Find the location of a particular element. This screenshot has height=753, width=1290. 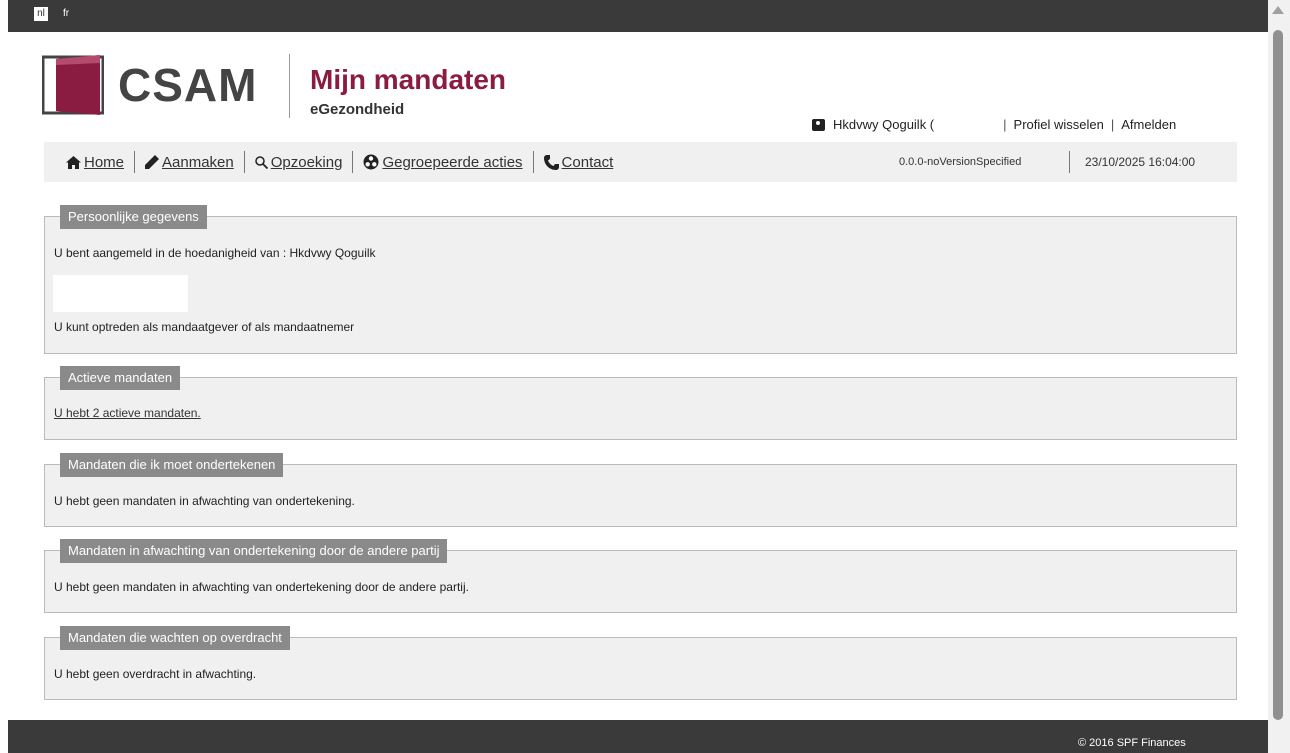

logout-link: Afmelden is located at coordinates (1148, 124).